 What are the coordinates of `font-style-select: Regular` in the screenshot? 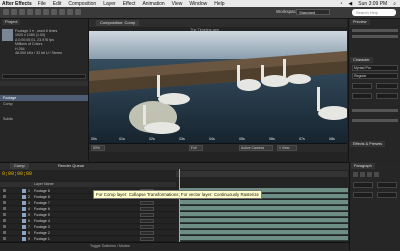 It's located at (375, 76).